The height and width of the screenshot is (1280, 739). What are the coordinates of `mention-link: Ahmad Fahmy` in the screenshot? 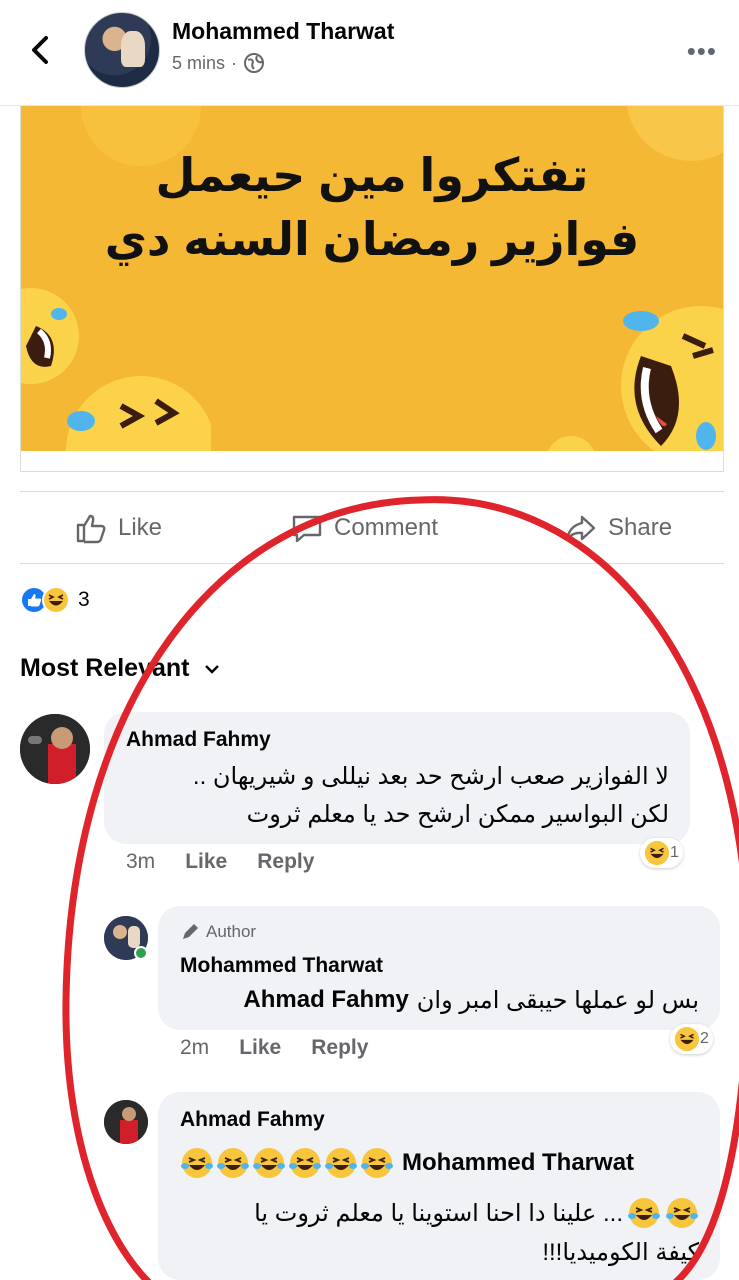 It's located at (325, 1000).